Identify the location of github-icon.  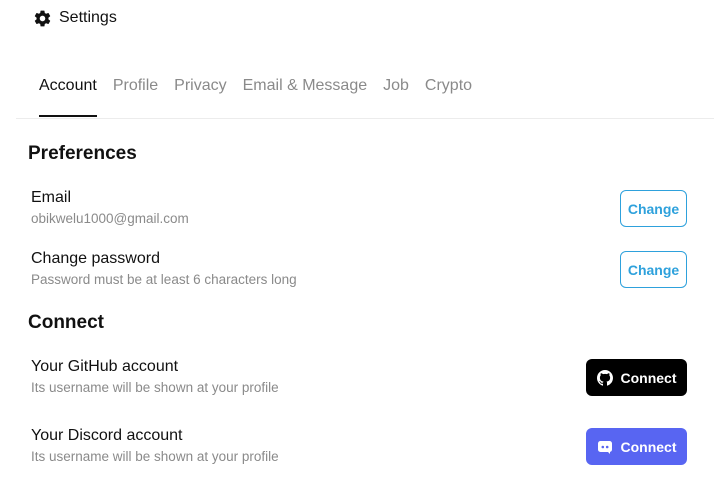
(604, 377).